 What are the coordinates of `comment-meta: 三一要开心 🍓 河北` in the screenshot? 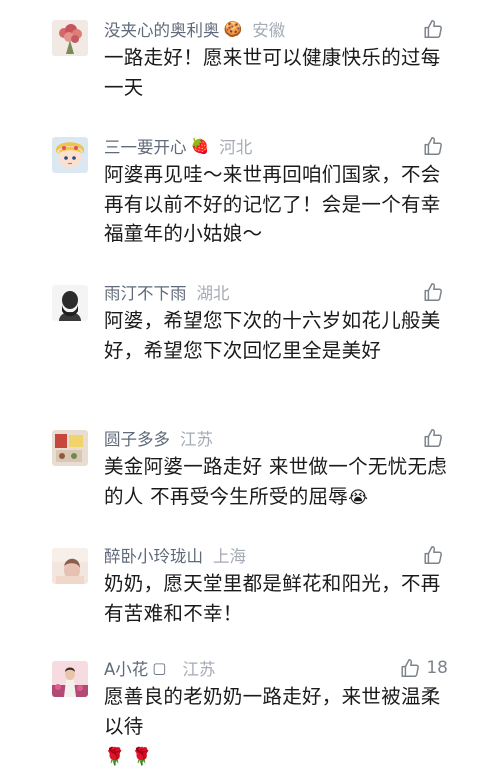 It's located at (178, 146).